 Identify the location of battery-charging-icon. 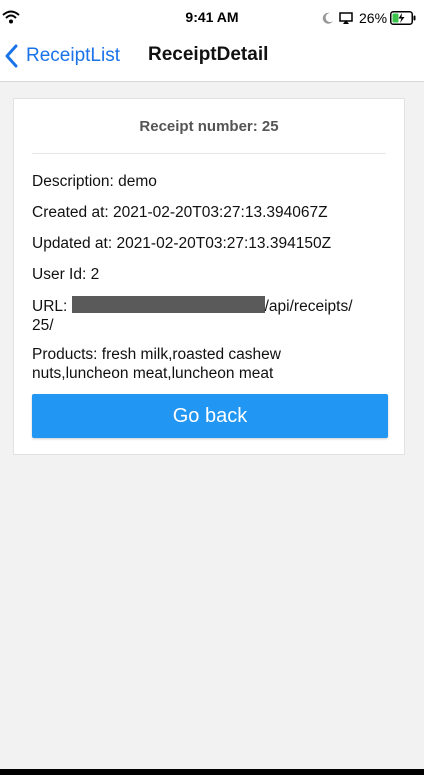
(403, 18).